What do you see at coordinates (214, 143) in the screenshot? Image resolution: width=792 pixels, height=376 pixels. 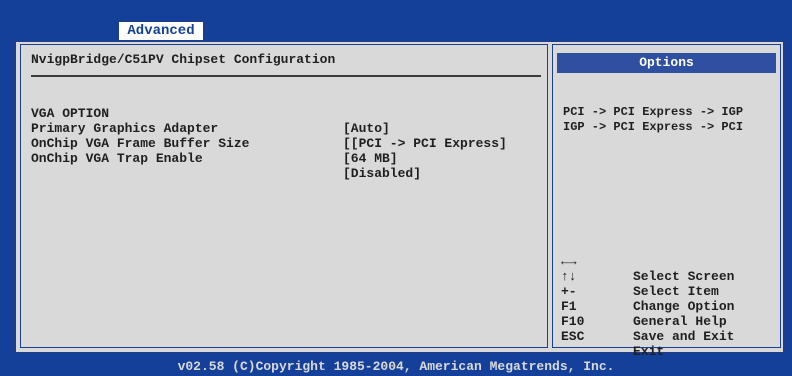 I see `setting-frame-buffer-size: OnChip VGA Frame Buffer Size [64 MB]` at bounding box center [214, 143].